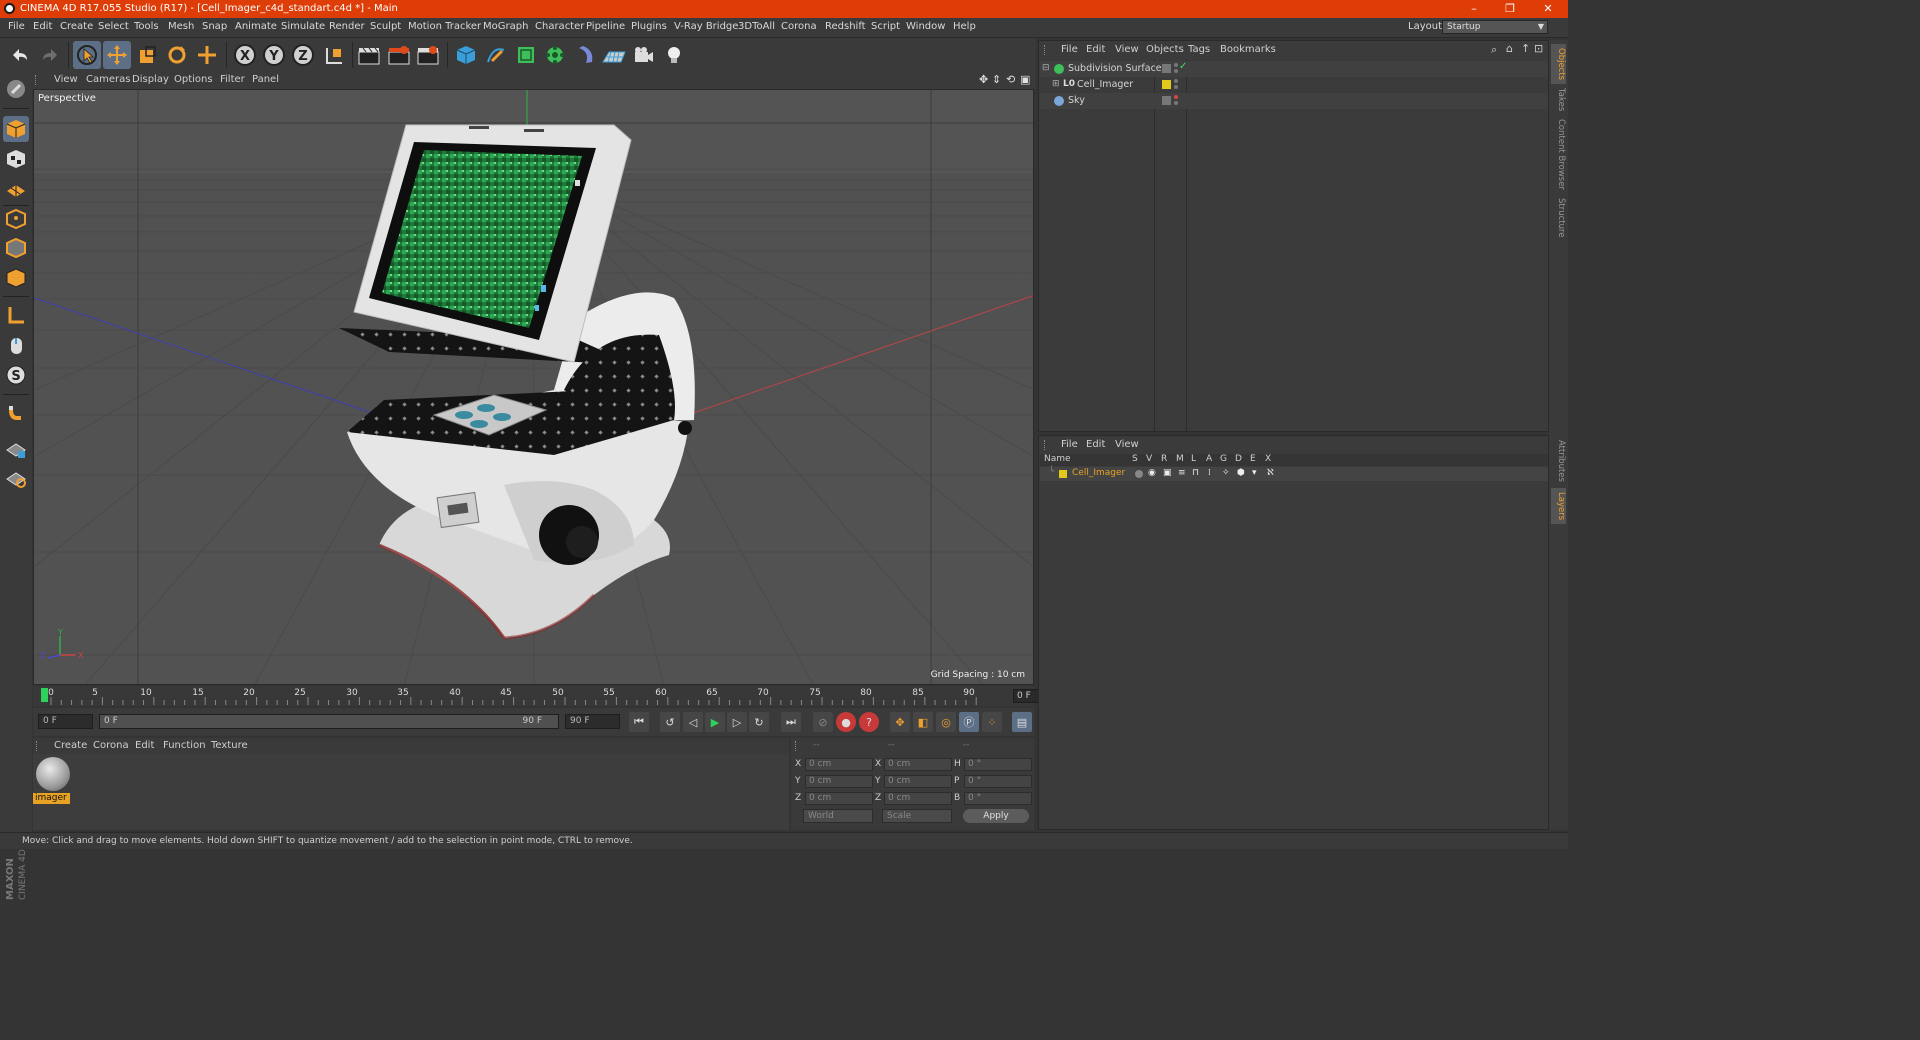  Describe the element at coordinates (1069, 444) in the screenshot. I see `layer-menu-file: File` at that location.